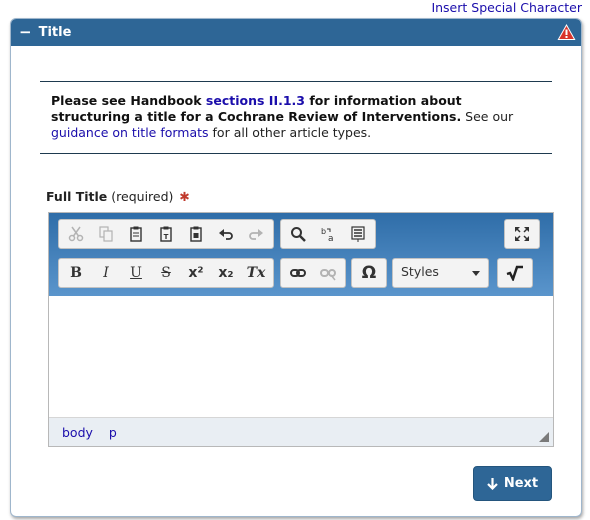 The height and width of the screenshot is (520, 590). I want to click on info-text-4: for all other article types., so click(290, 132).